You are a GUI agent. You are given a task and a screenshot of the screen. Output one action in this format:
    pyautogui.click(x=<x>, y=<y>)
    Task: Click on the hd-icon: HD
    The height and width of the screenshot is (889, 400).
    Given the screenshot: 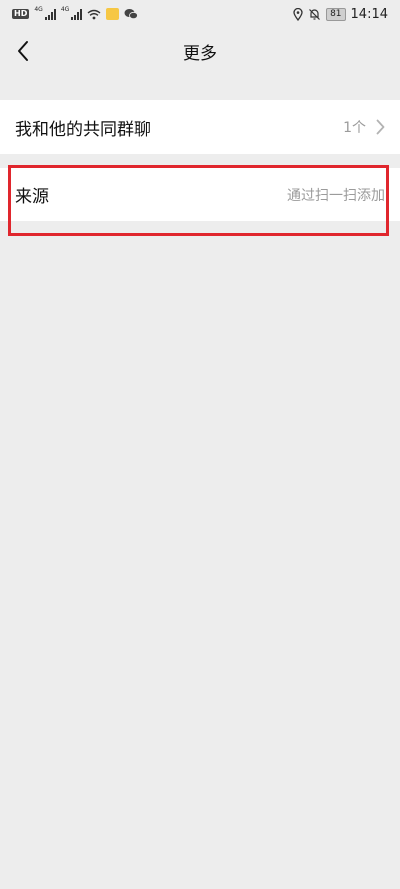 What is the action you would take?
    pyautogui.click(x=21, y=14)
    